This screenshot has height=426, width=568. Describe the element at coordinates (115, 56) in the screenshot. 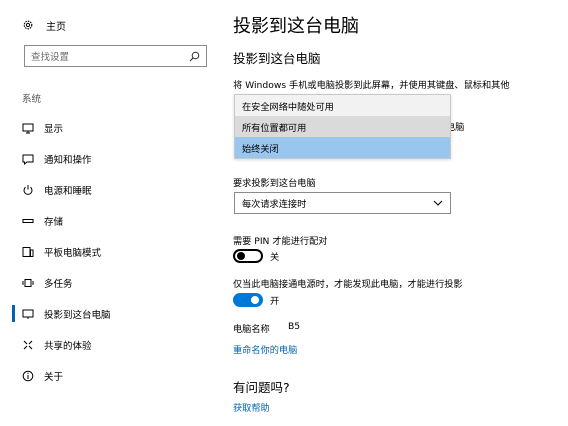

I see `search-input: 查找设置` at that location.